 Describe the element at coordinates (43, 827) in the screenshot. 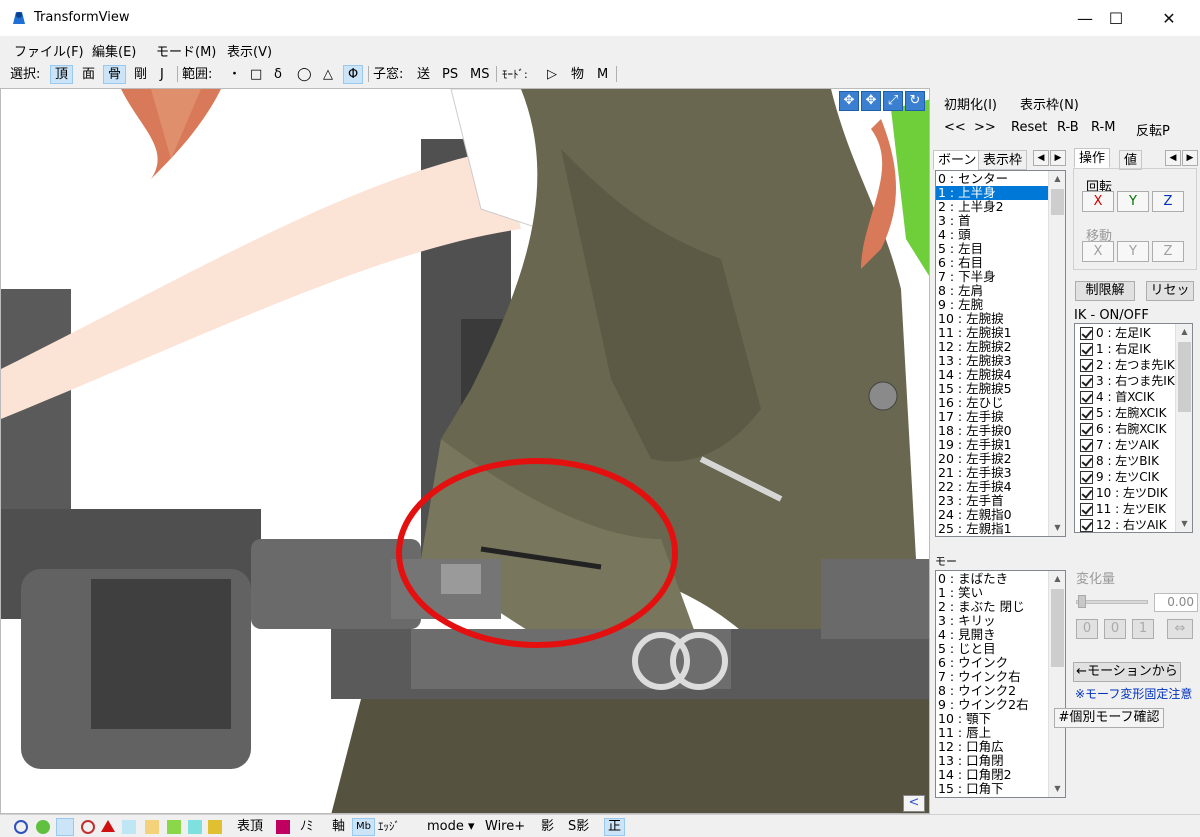

I see `green-display-icon` at that location.